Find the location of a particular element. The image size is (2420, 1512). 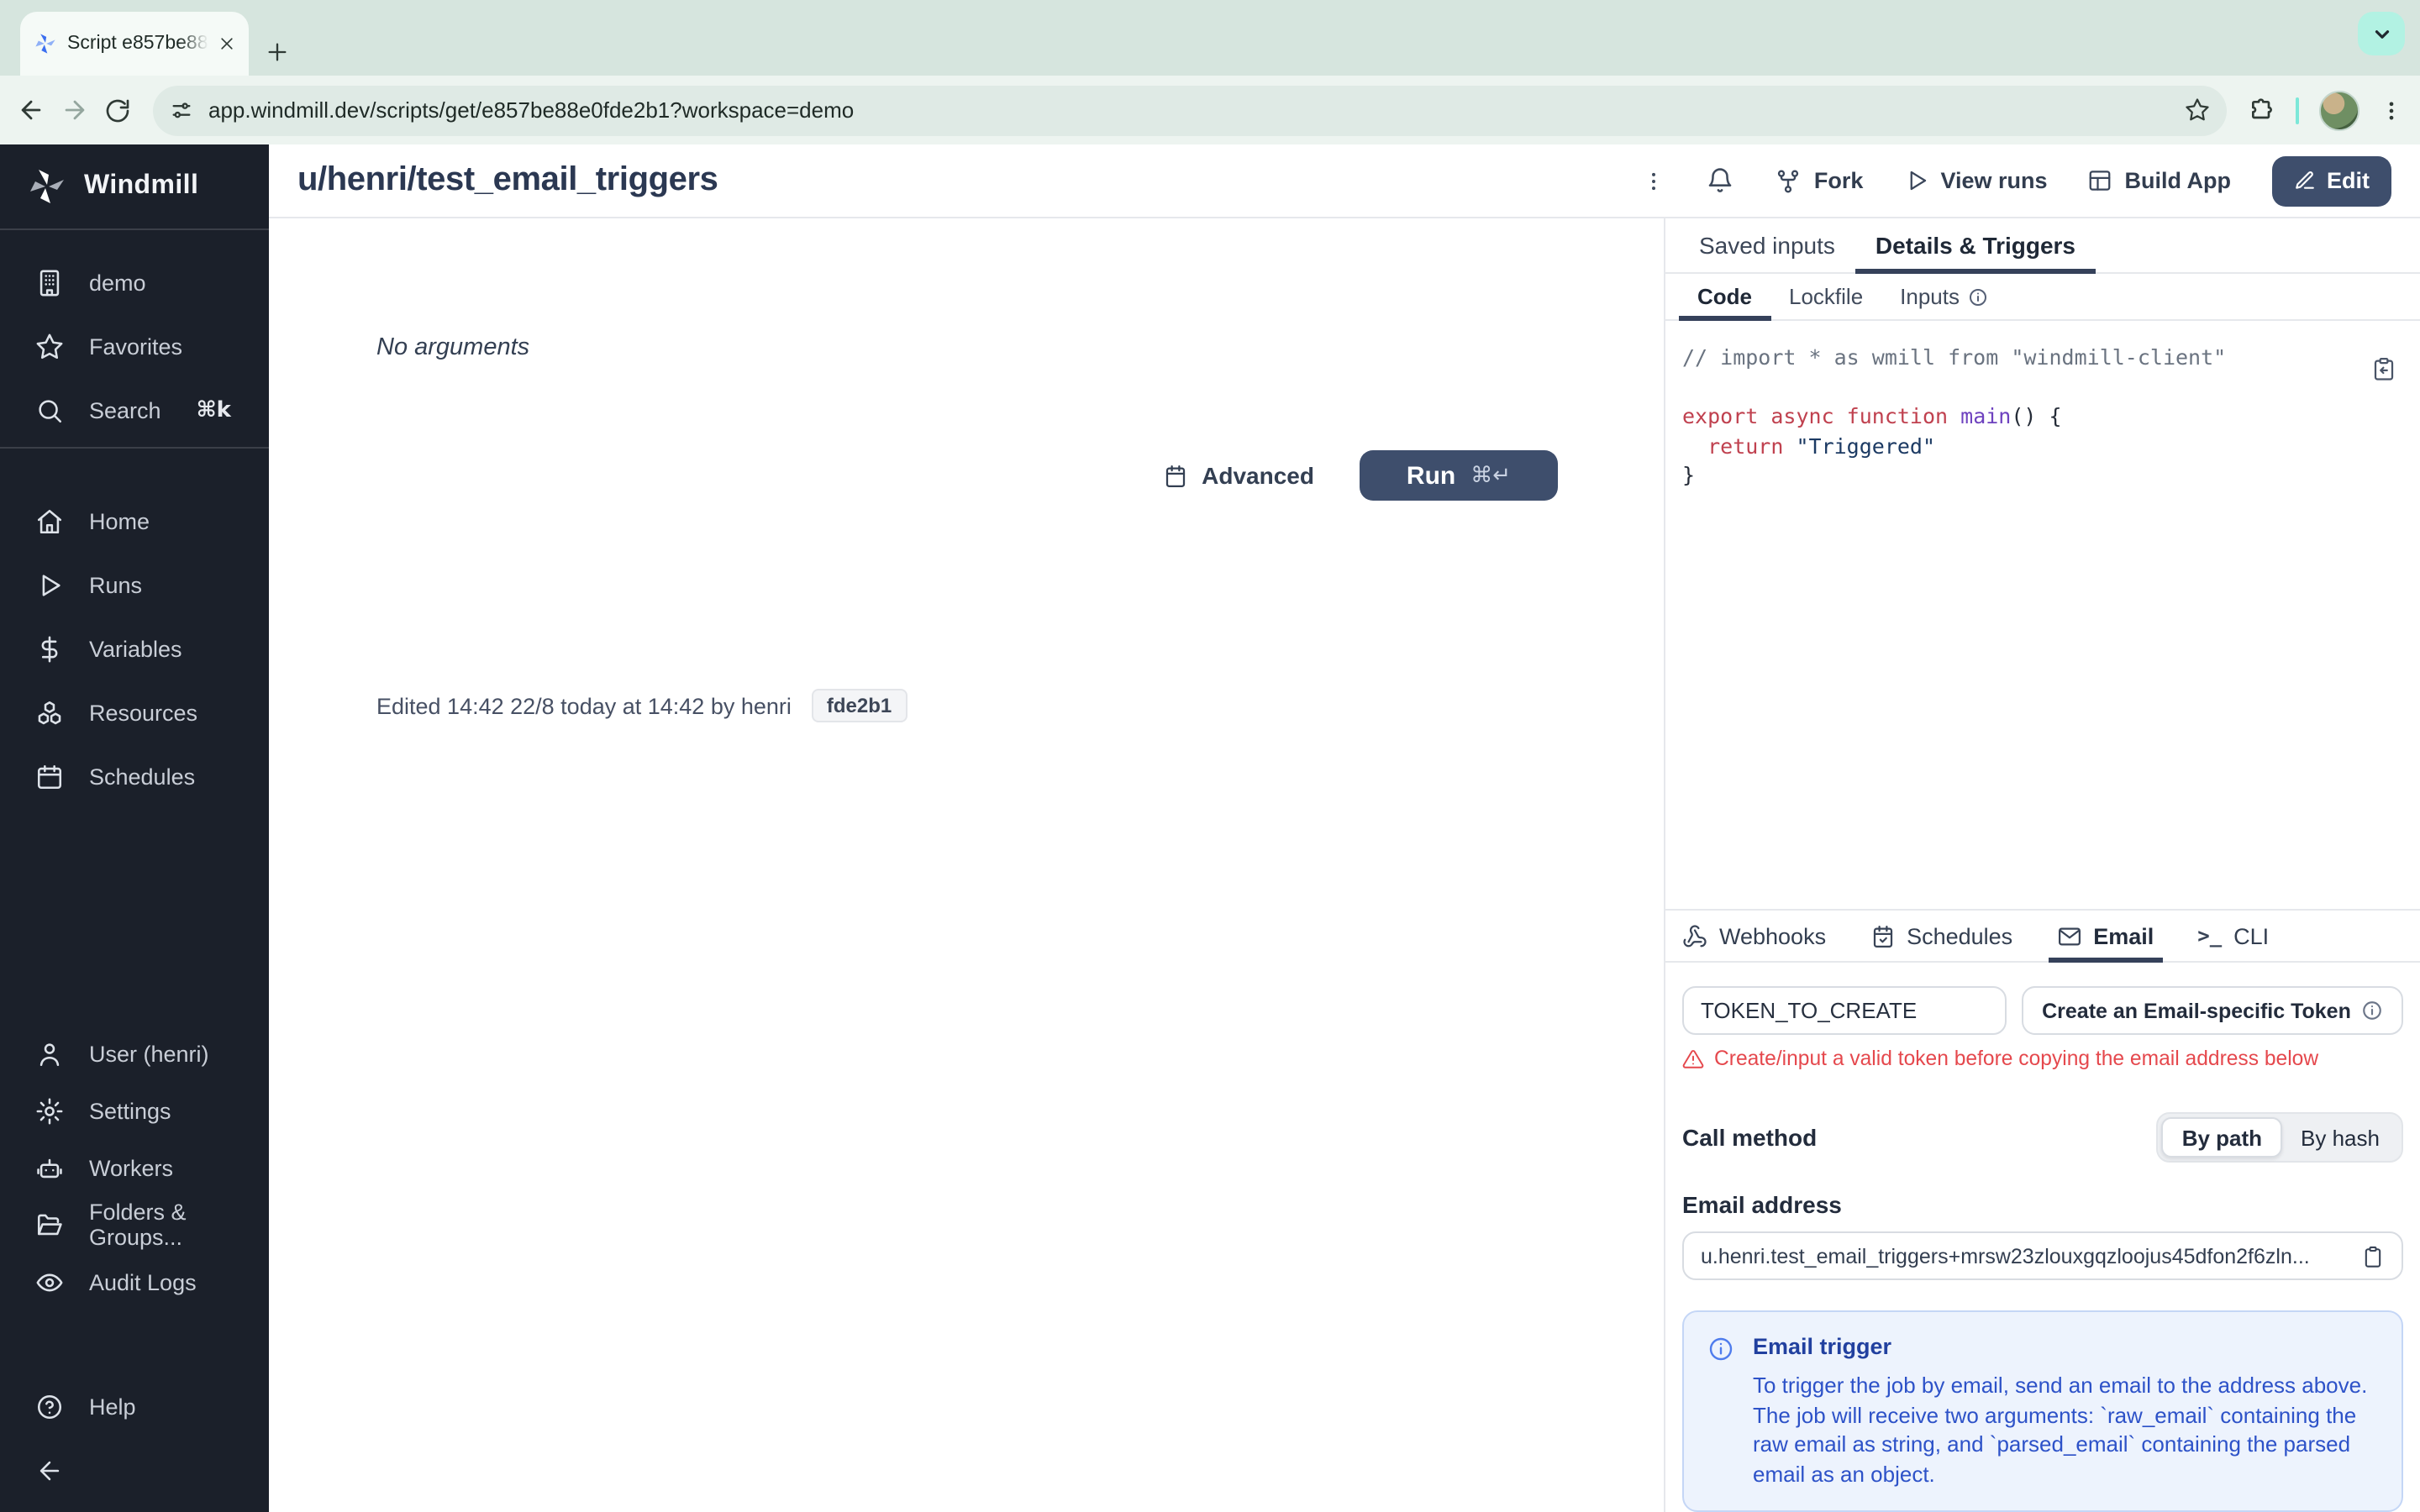

code-keyword: export async function is located at coordinates (1821, 415).